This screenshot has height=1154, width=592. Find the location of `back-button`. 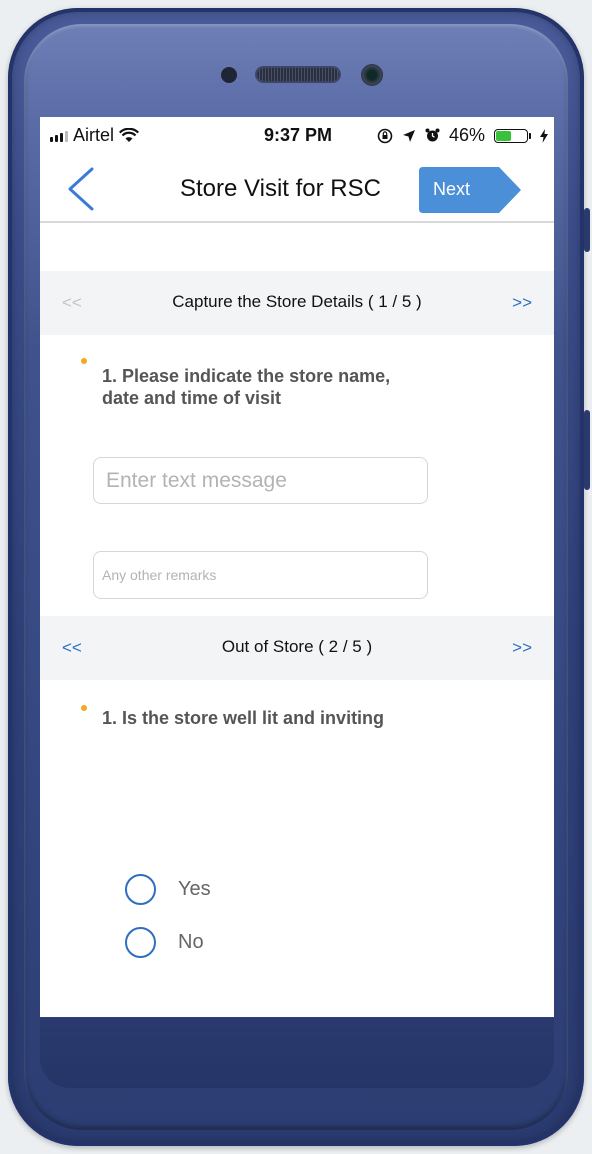

back-button is located at coordinates (82, 189).